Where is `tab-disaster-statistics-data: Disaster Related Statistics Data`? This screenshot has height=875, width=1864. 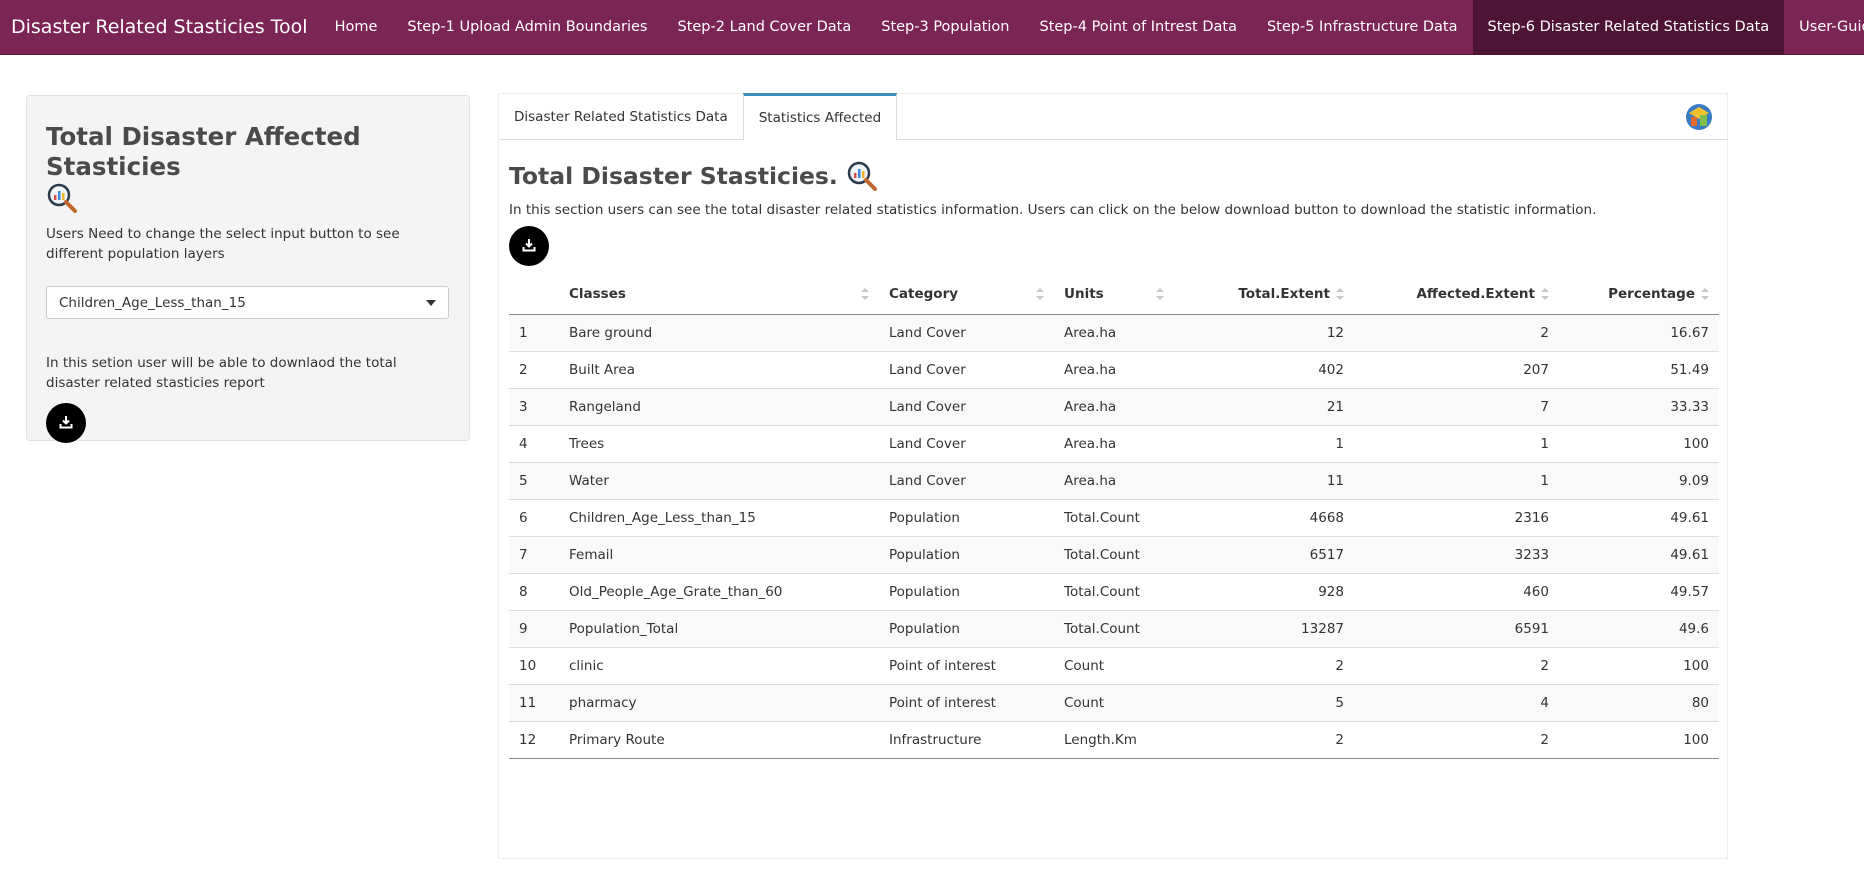
tab-disaster-statistics-data: Disaster Related Statistics Data is located at coordinates (621, 116).